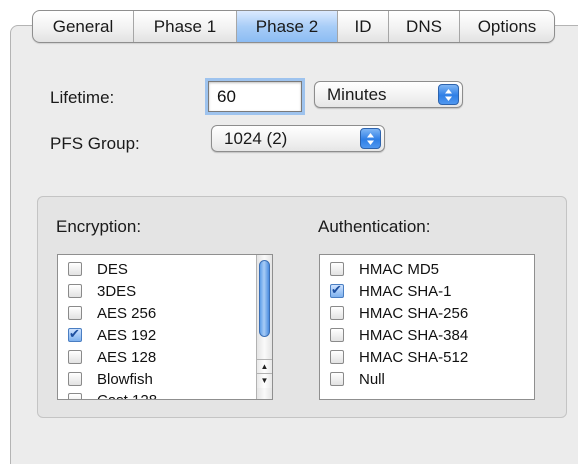 This screenshot has width=578, height=464. I want to click on list-item-label: HMAC MD5, so click(399, 269).